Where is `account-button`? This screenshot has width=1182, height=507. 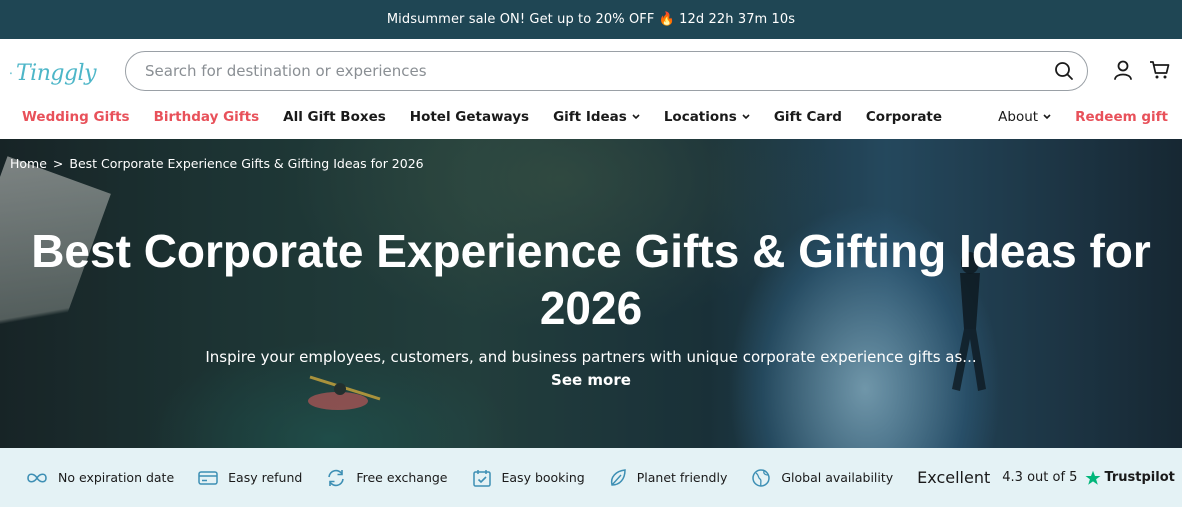 account-button is located at coordinates (1123, 70).